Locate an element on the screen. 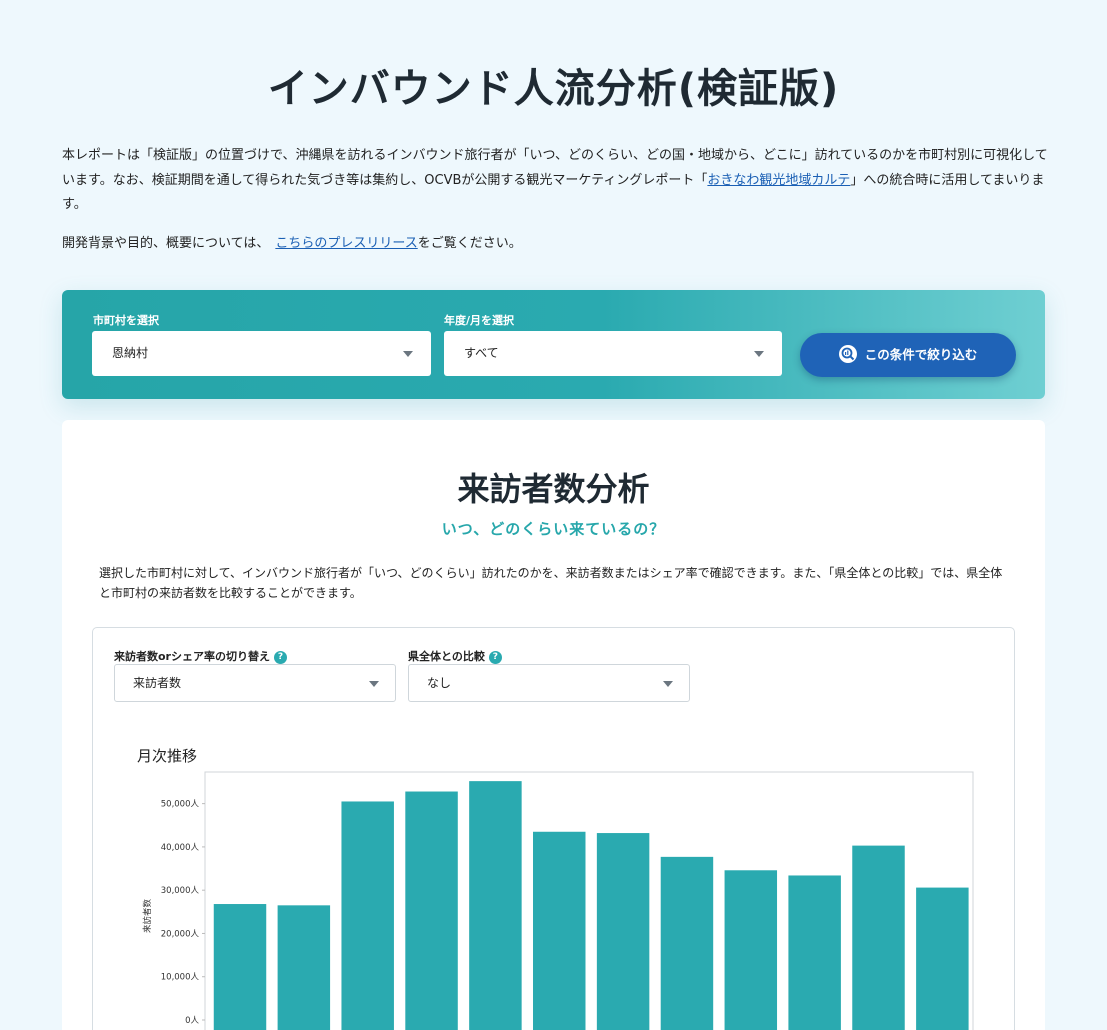 This screenshot has width=1107, height=1030. period-label: 年度/月を選択 is located at coordinates (479, 320).